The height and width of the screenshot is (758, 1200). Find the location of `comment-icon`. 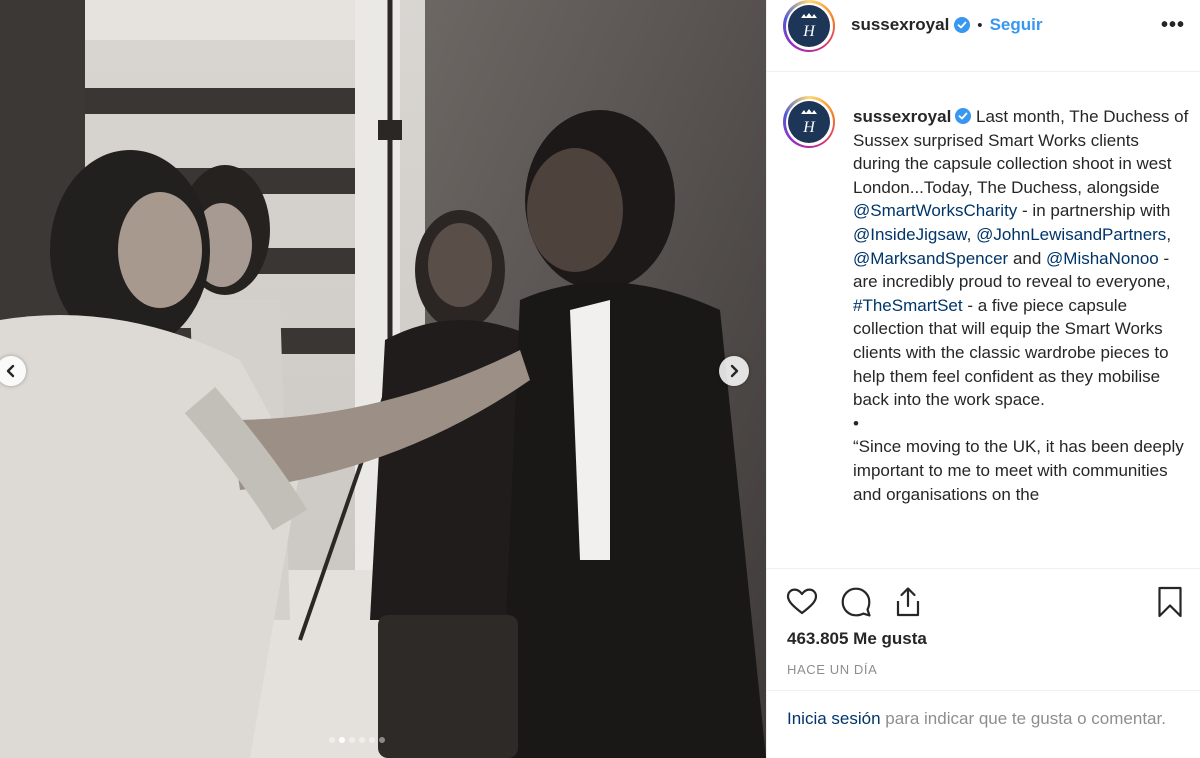

comment-icon is located at coordinates (856, 602).